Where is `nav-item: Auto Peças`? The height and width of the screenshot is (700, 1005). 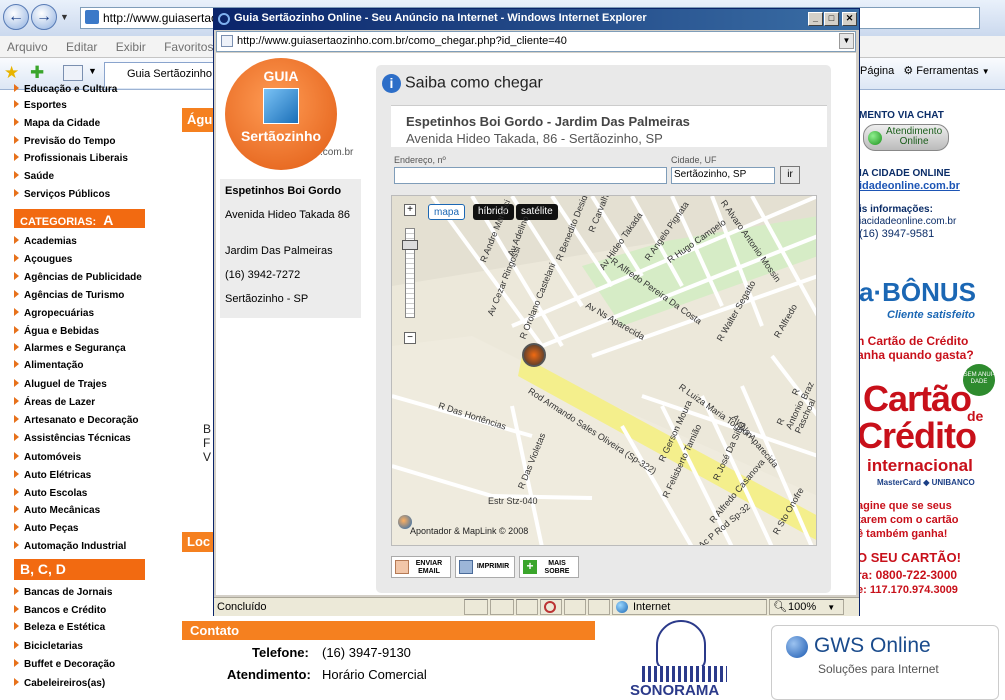 nav-item: Auto Peças is located at coordinates (46, 528).